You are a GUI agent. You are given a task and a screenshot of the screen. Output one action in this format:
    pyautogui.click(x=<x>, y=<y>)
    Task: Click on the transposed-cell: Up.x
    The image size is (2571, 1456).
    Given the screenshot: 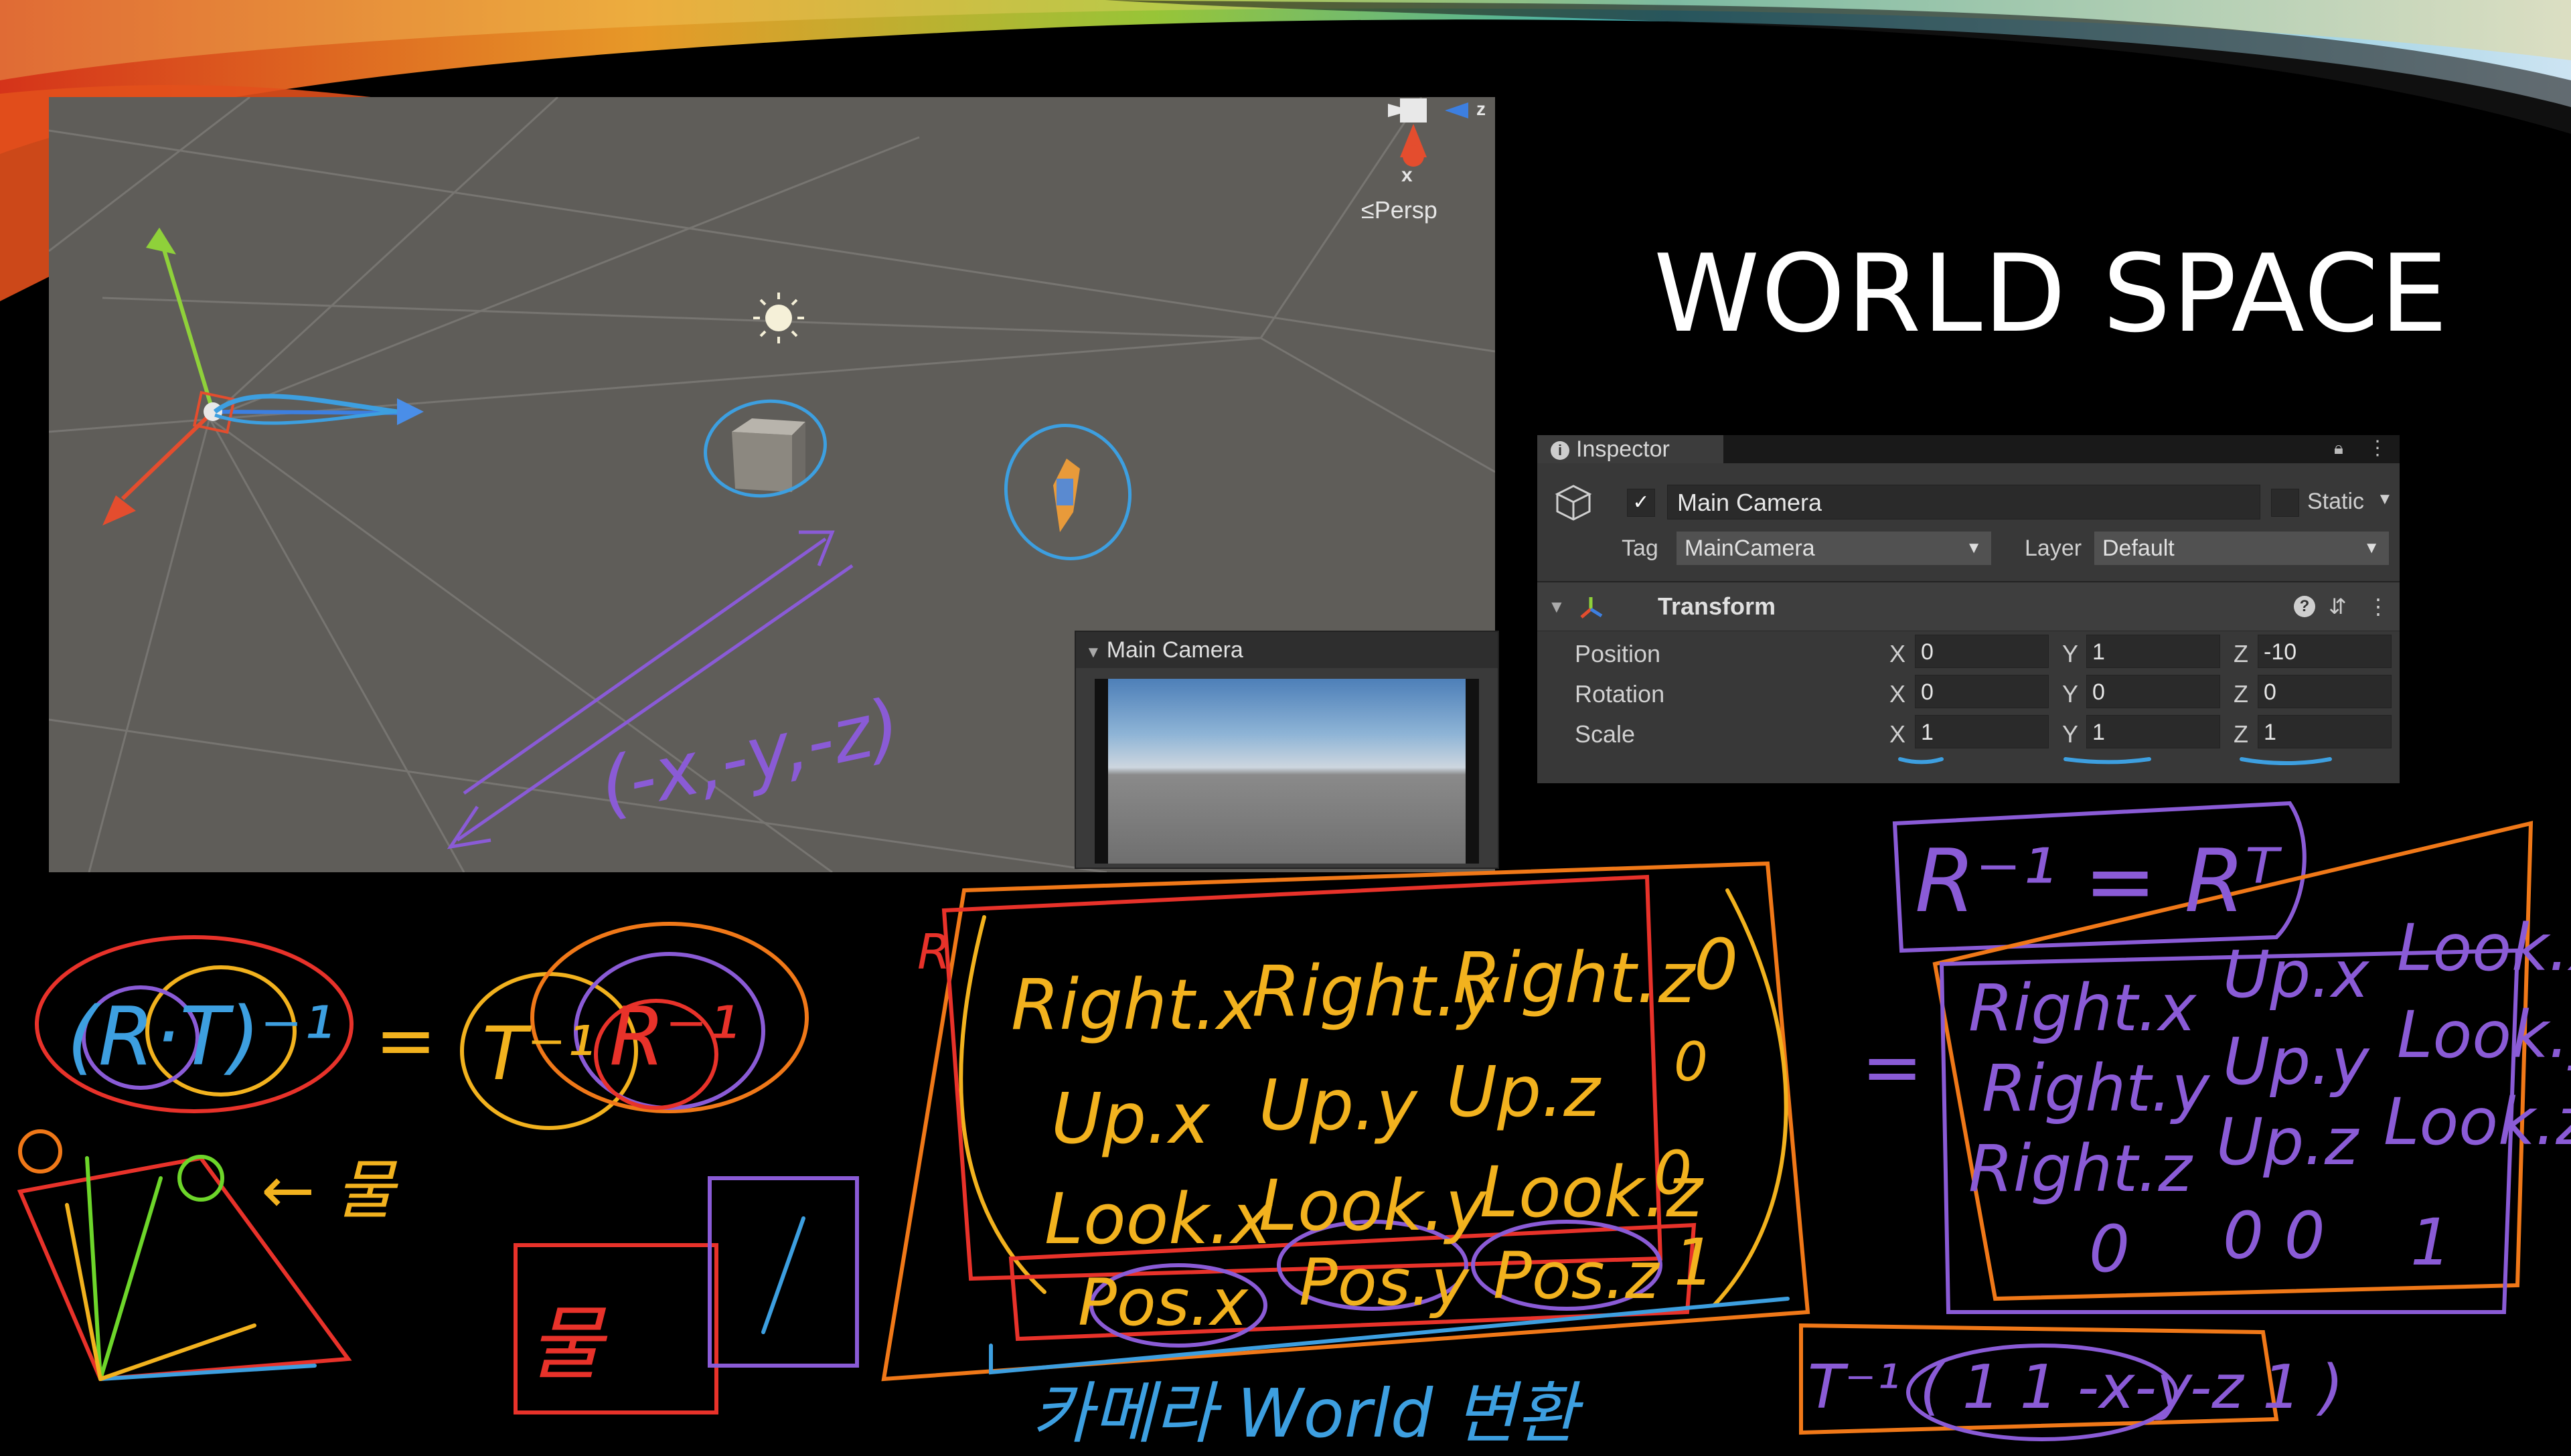 What is the action you would take?
    pyautogui.click(x=2296, y=974)
    